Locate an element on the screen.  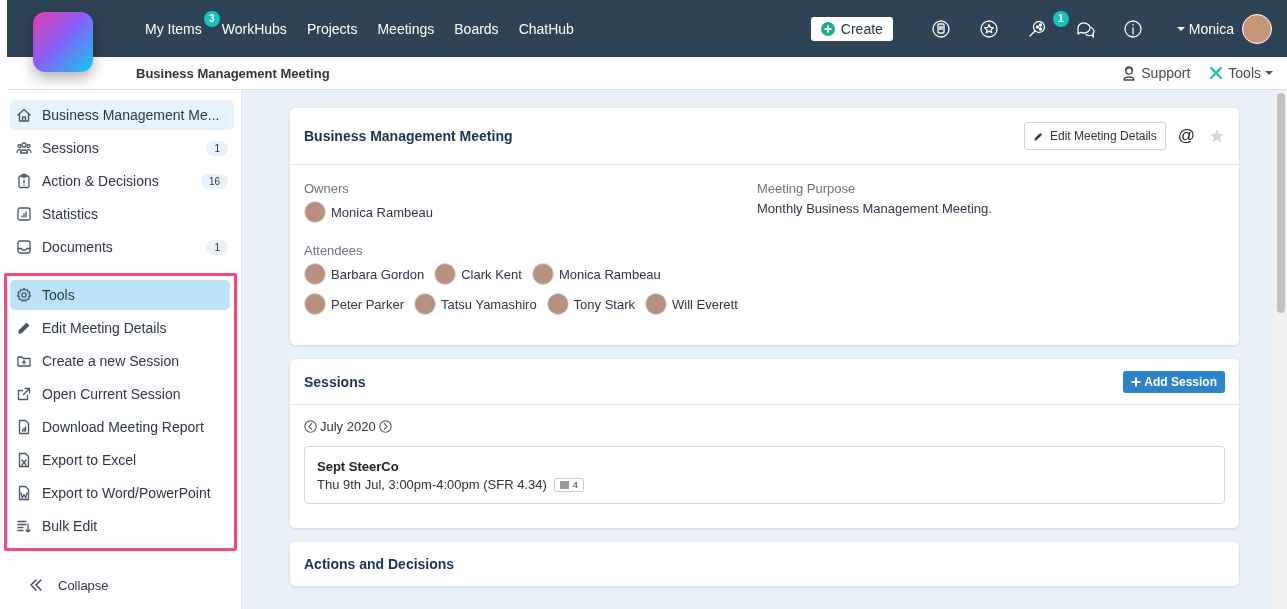
double-chevron-left-icon is located at coordinates (36, 585).